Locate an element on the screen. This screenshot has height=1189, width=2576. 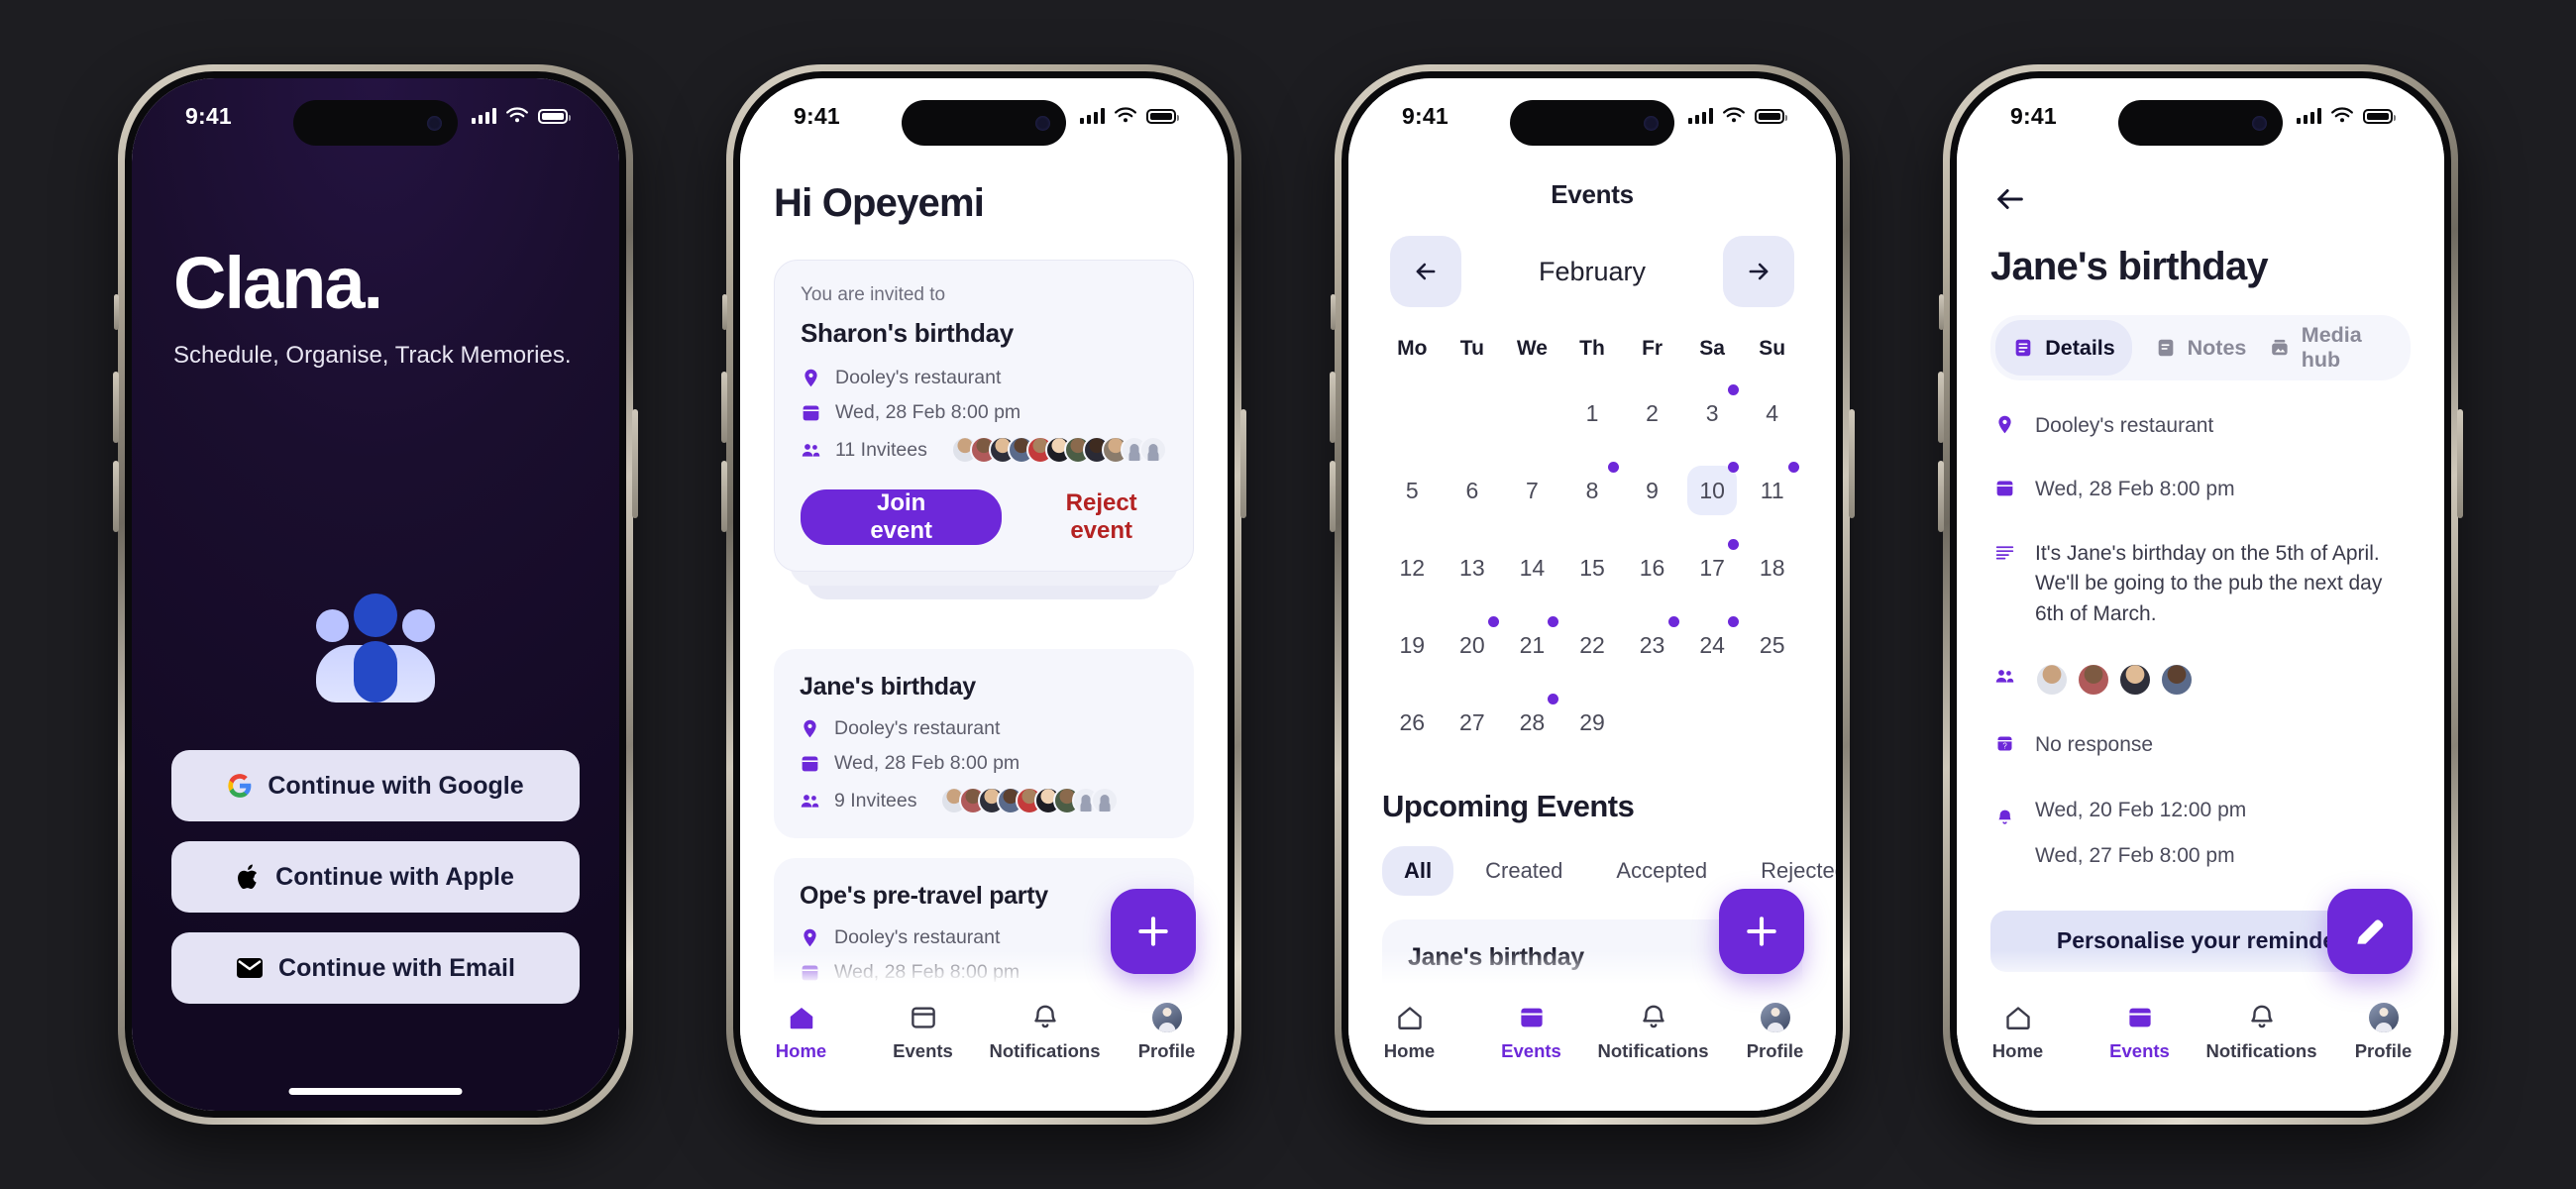
calendar-day-cell: 19 is located at coordinates (1412, 645).